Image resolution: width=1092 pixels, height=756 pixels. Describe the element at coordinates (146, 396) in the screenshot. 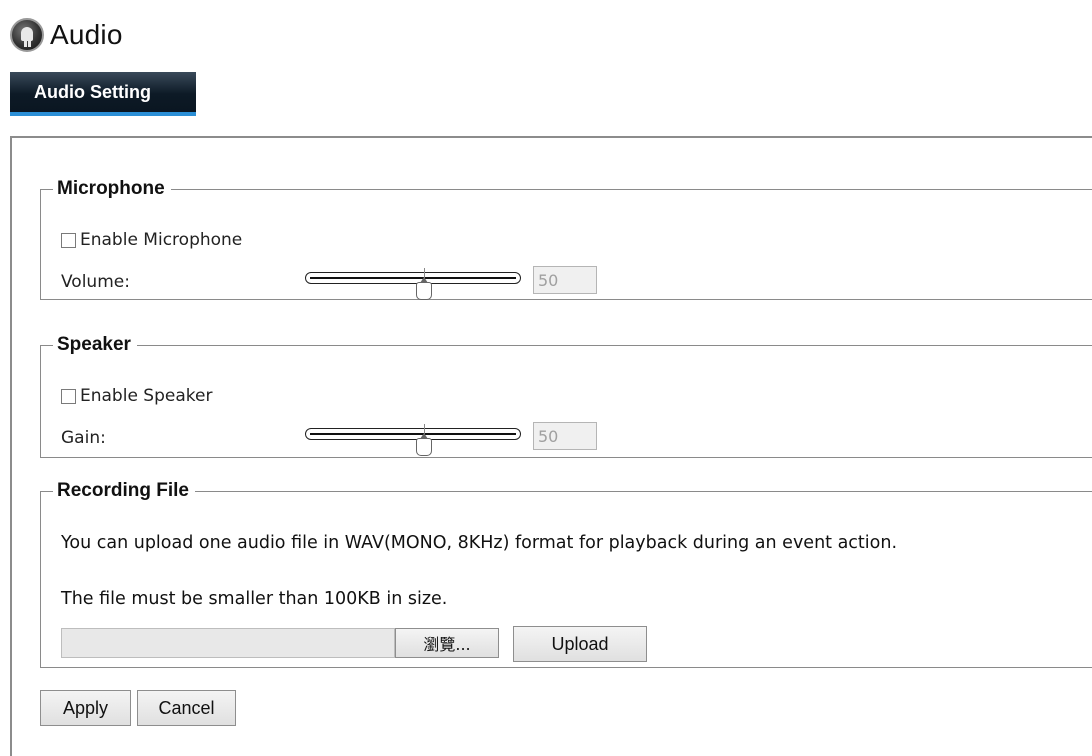

I see `enable-speaker-label: Enable Speaker` at that location.